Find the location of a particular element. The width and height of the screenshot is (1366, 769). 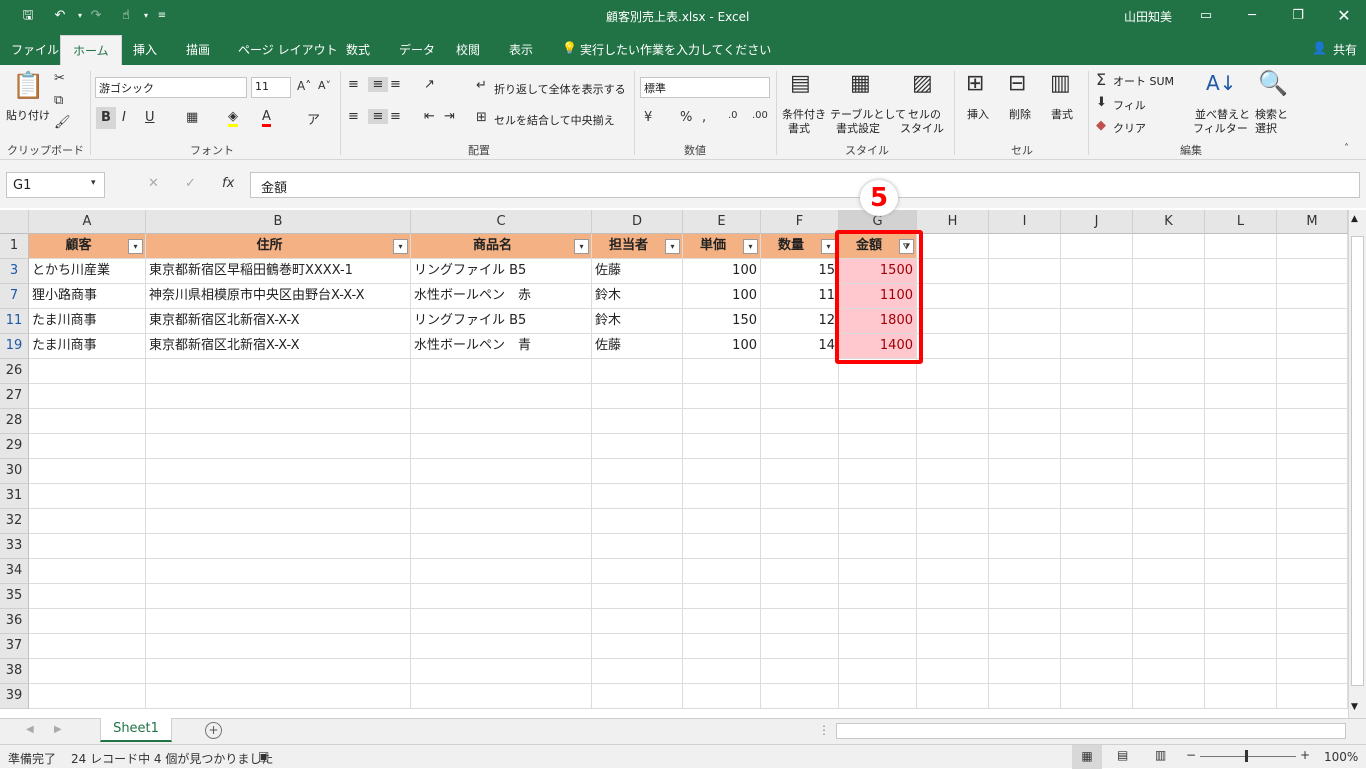

table-row-cell-m is located at coordinates (1312, 296).